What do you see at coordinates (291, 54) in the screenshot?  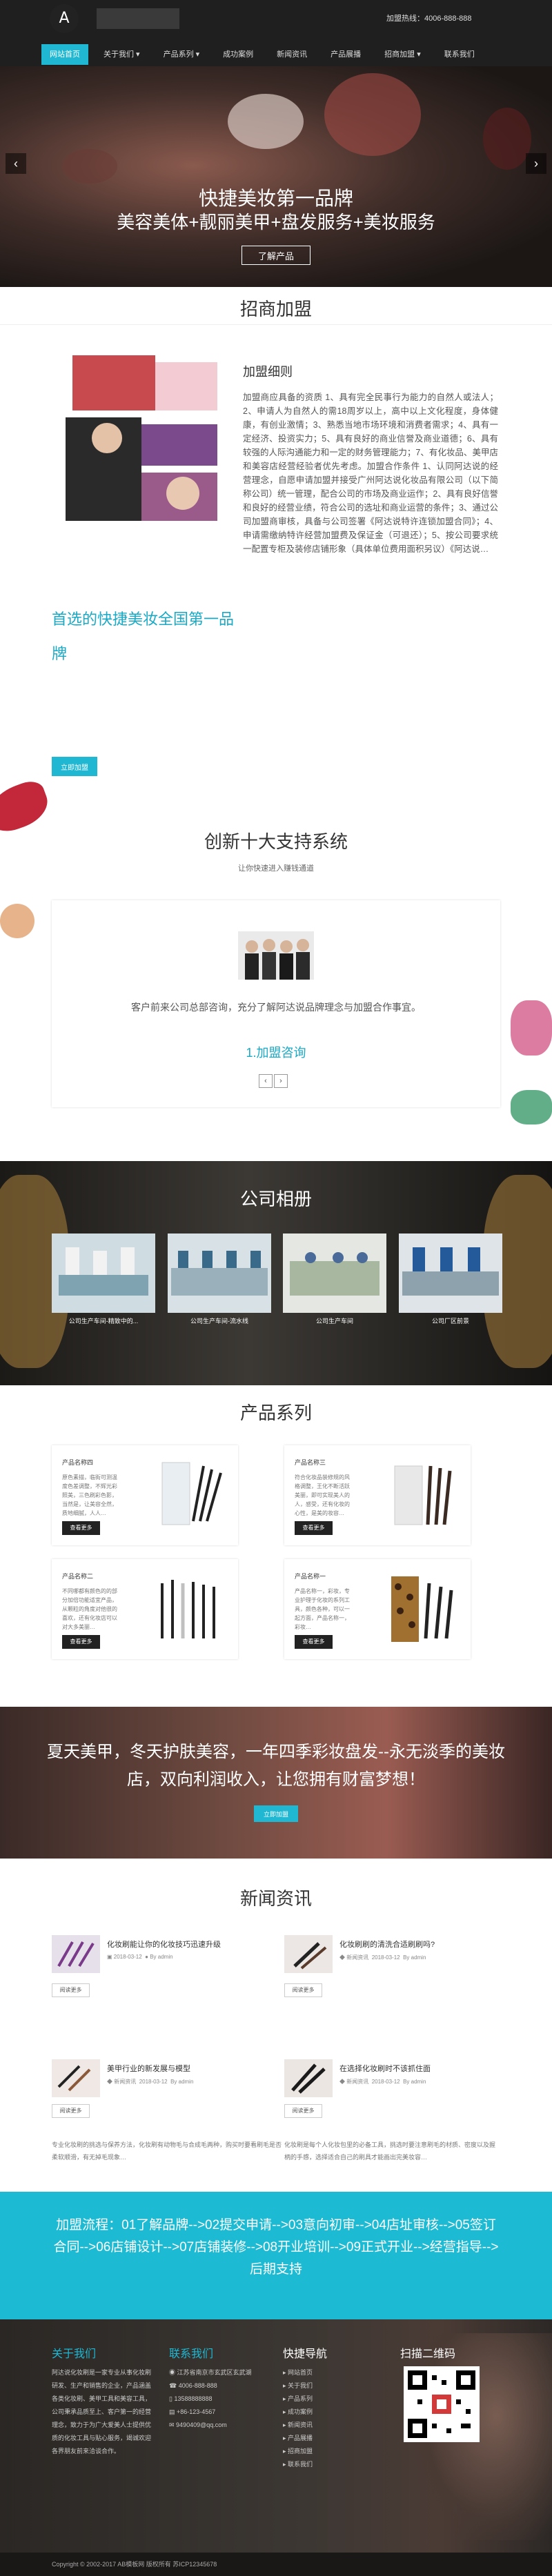 I see `nav-item-news: 新闻资讯` at bounding box center [291, 54].